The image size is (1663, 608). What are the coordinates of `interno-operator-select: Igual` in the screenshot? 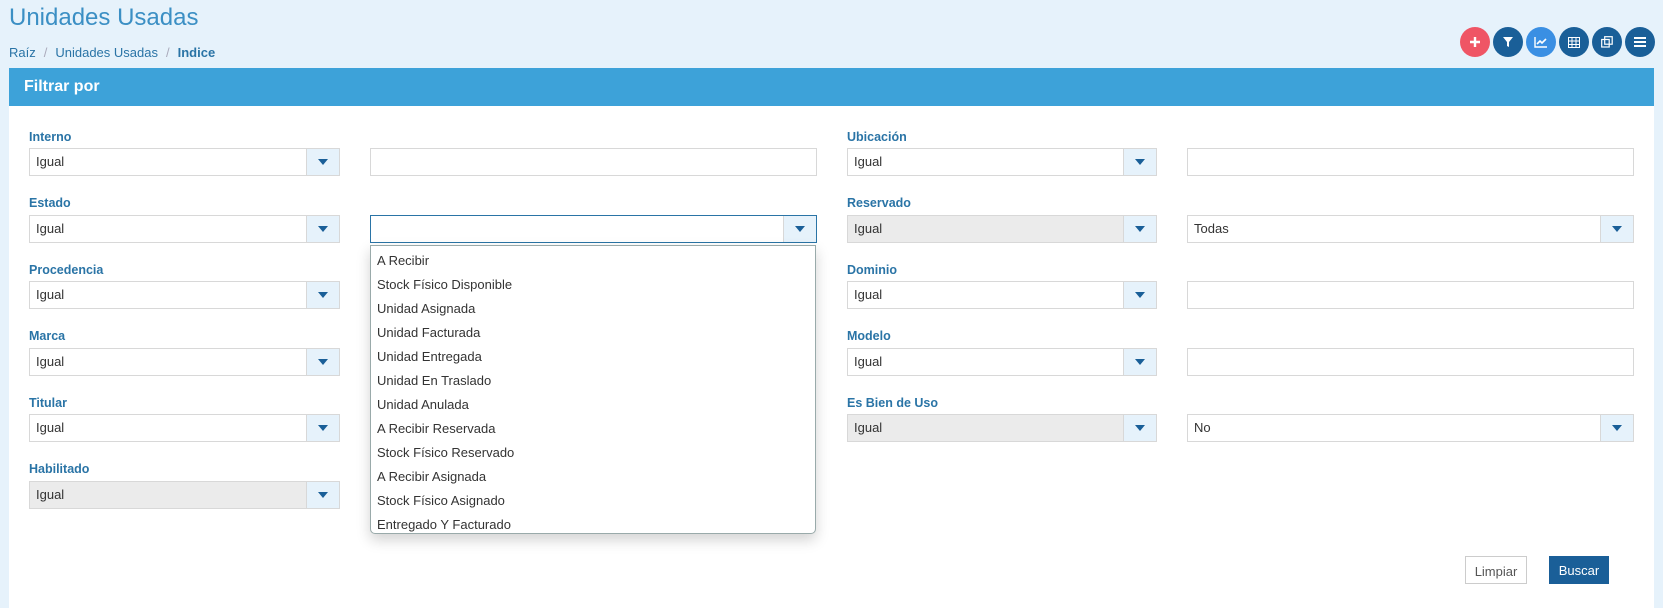 It's located at (184, 162).